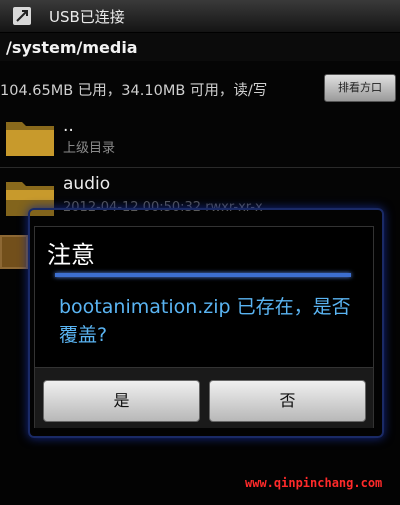 This screenshot has width=400, height=505. I want to click on dialog-title-divider, so click(203, 275).